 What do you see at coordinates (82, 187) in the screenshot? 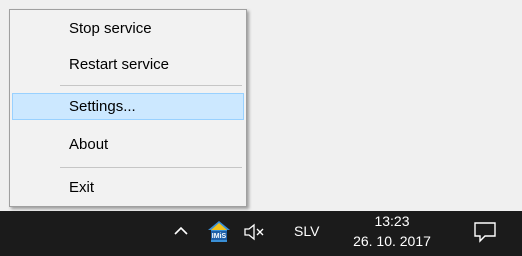
I see `menu-item-label: Exit` at bounding box center [82, 187].